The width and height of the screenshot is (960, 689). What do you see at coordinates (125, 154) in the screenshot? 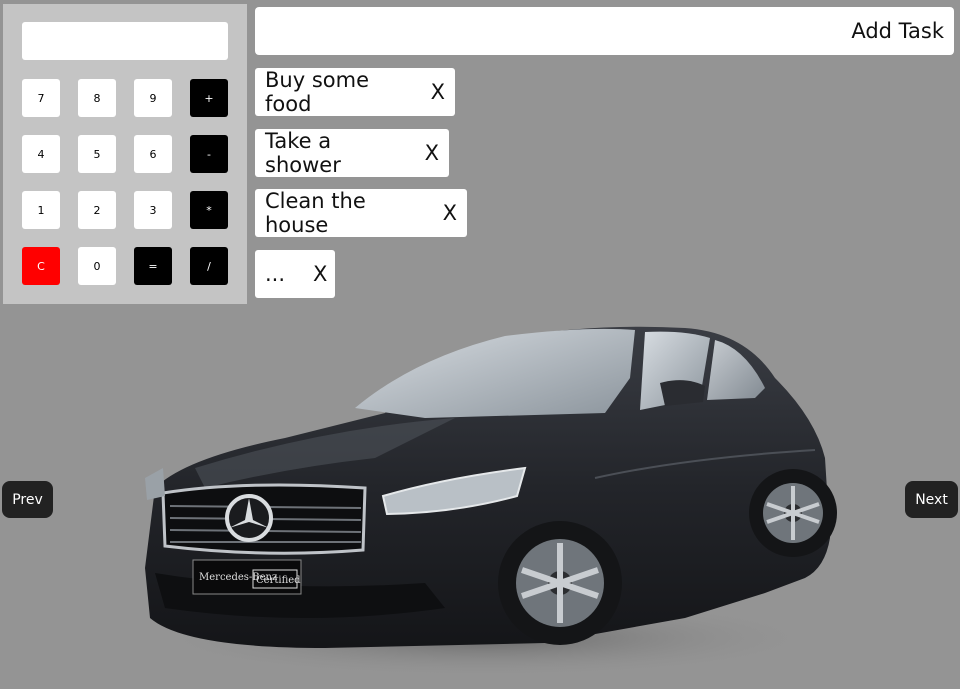
I see `calculator: 7 8 9 + 4 5 6 - 1 2 3 * C 0 = /` at bounding box center [125, 154].